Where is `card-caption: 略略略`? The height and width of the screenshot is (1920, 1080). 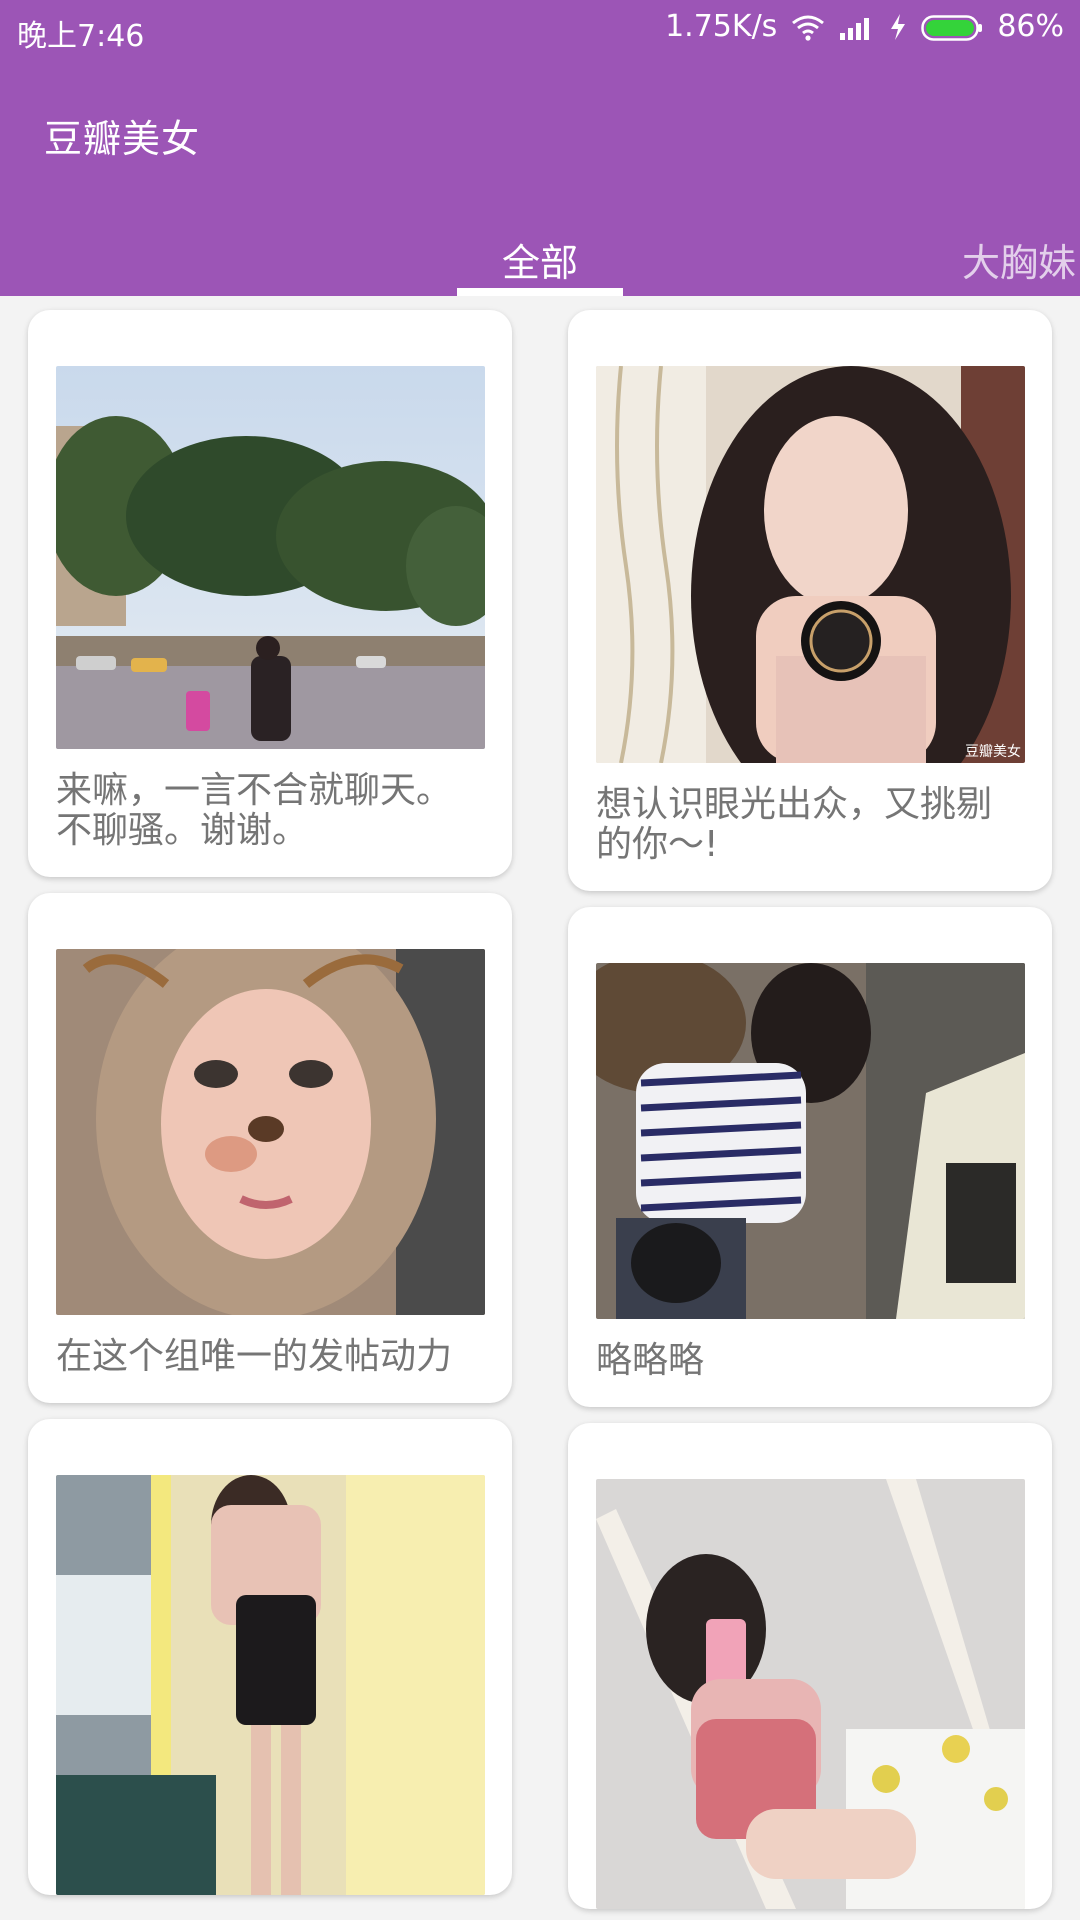
card-caption: 略略略 is located at coordinates (650, 1360).